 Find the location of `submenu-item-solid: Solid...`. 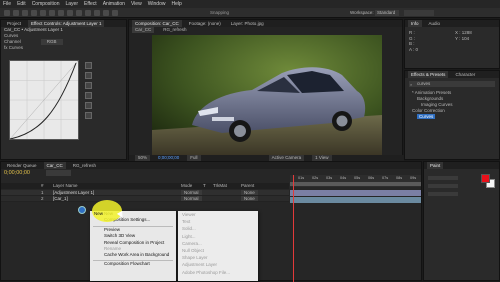

submenu-item-solid: Solid... is located at coordinates (218, 228).